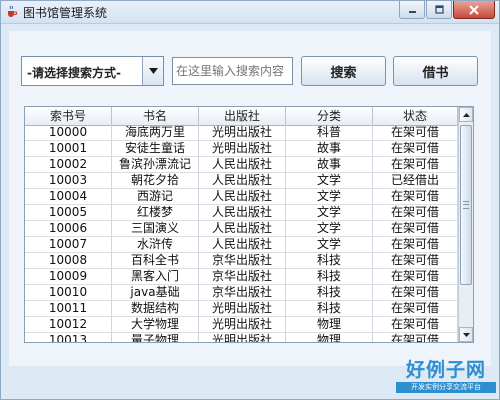  I want to click on table-row: 10000 海底两万里 光明出版社 科普 在架可借, so click(241, 133).